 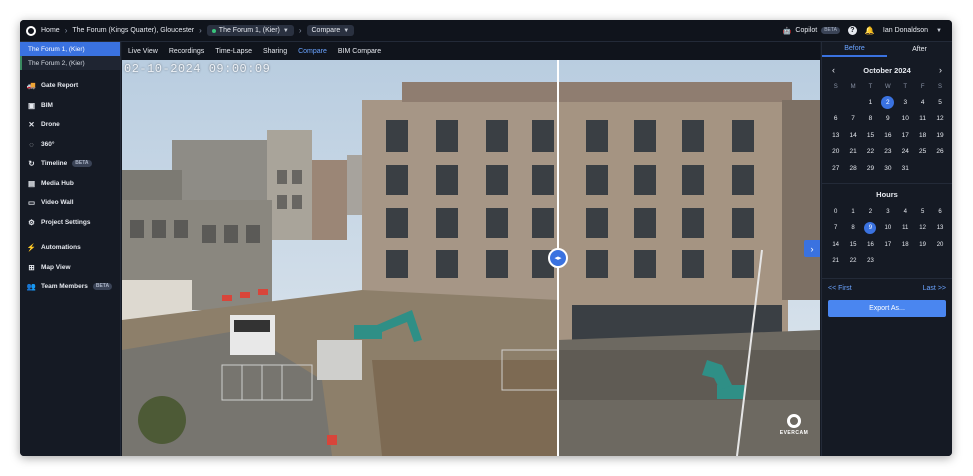 What do you see at coordinates (835, 228) in the screenshot?
I see `hour-option: 7` at bounding box center [835, 228].